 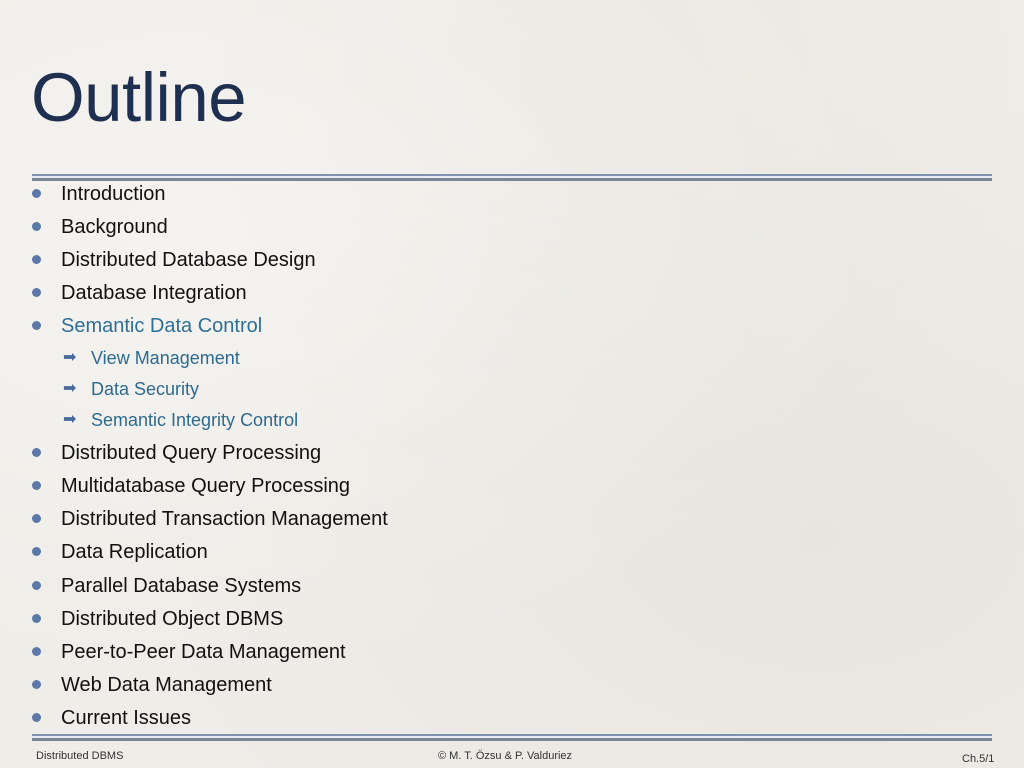 What do you see at coordinates (145, 389) in the screenshot?
I see `sub-list-item-label: Data Security` at bounding box center [145, 389].